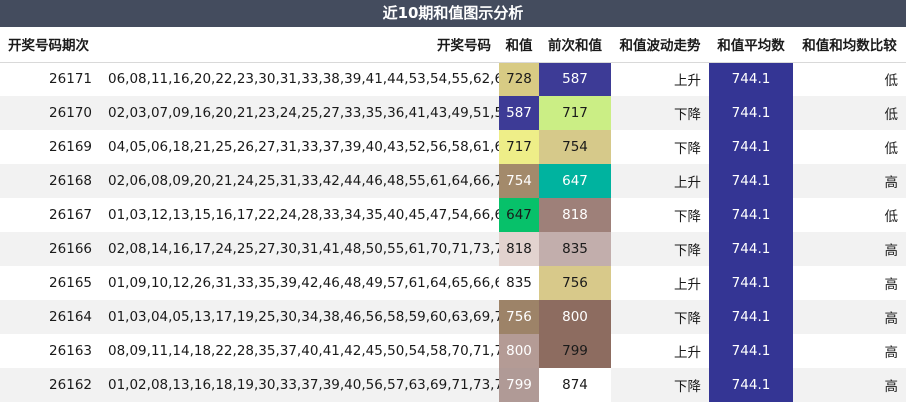 This screenshot has height=403, width=906. I want to click on sum-cell: 728, so click(519, 79).